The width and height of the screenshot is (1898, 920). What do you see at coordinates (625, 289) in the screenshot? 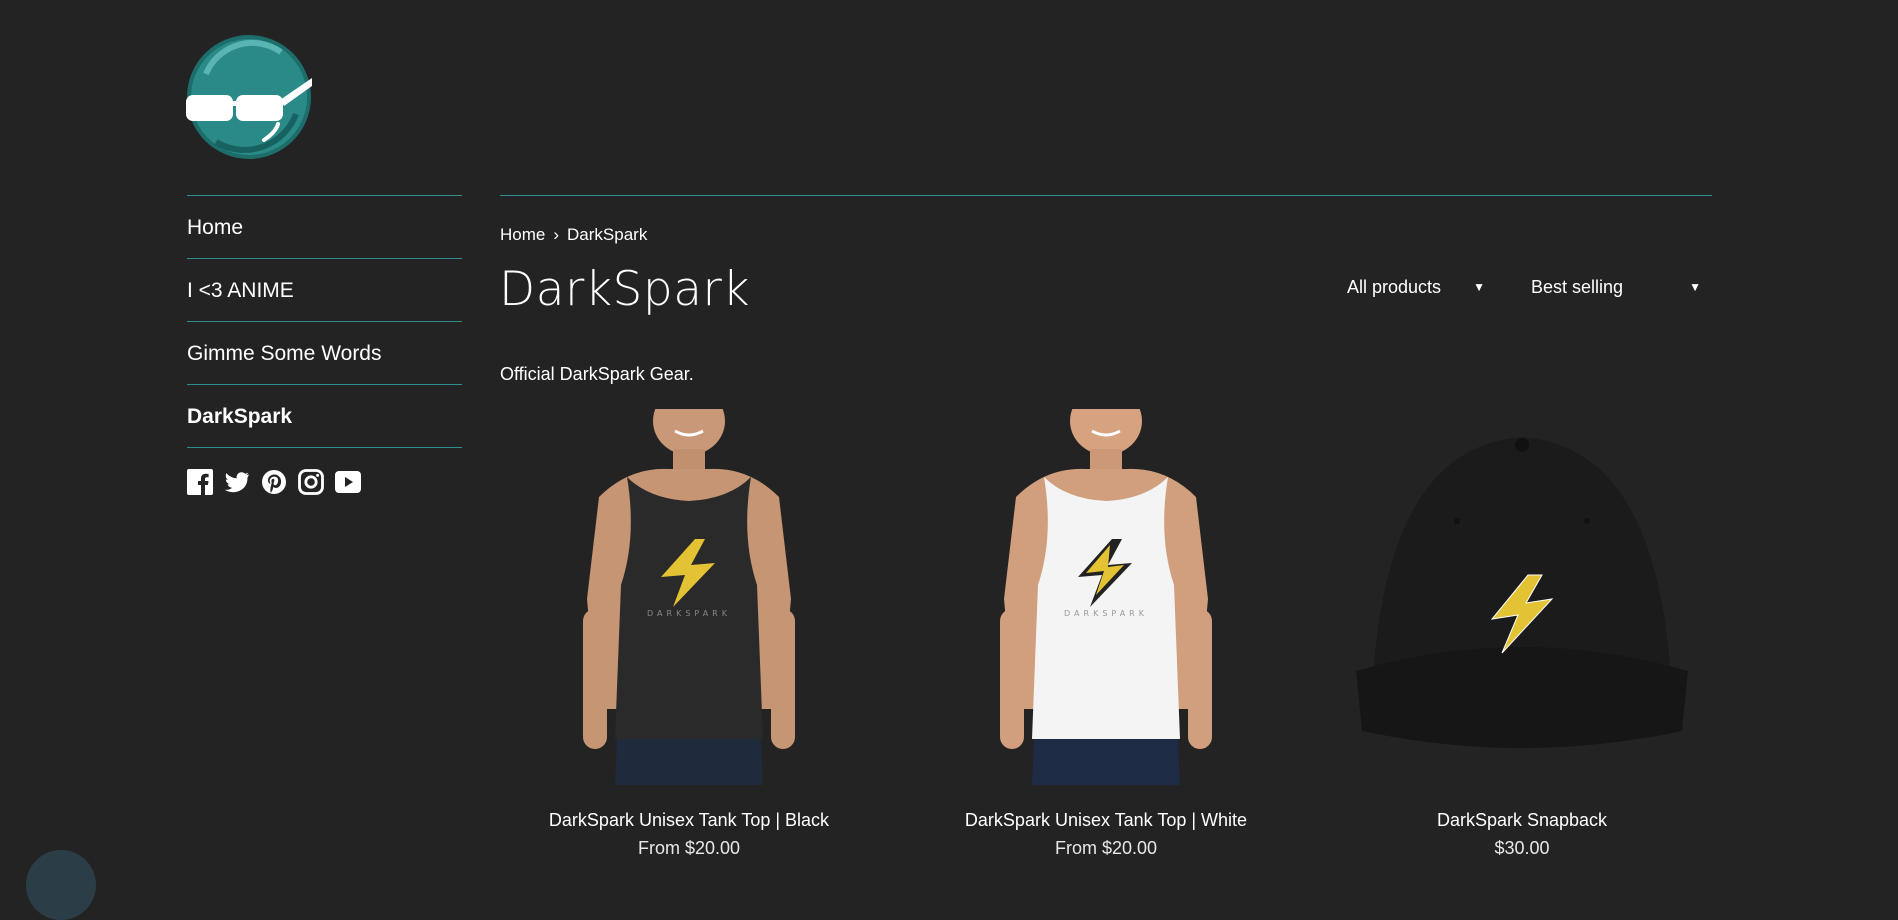
I see `page-title: DarkSpark` at bounding box center [625, 289].